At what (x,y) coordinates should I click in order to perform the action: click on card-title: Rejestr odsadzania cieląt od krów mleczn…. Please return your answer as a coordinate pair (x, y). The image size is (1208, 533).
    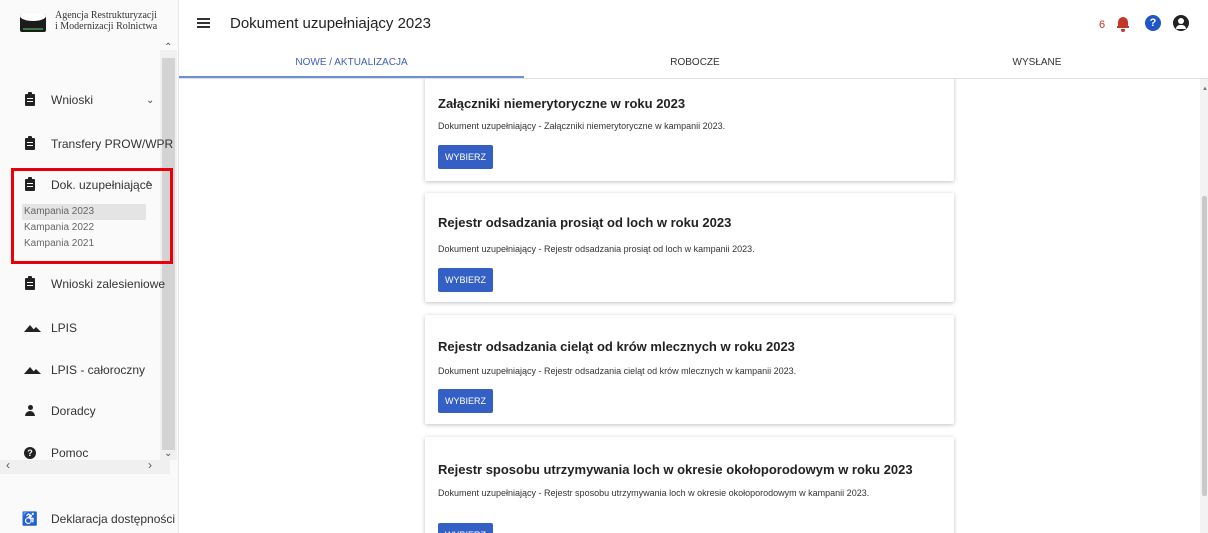
    Looking at the image, I should click on (616, 346).